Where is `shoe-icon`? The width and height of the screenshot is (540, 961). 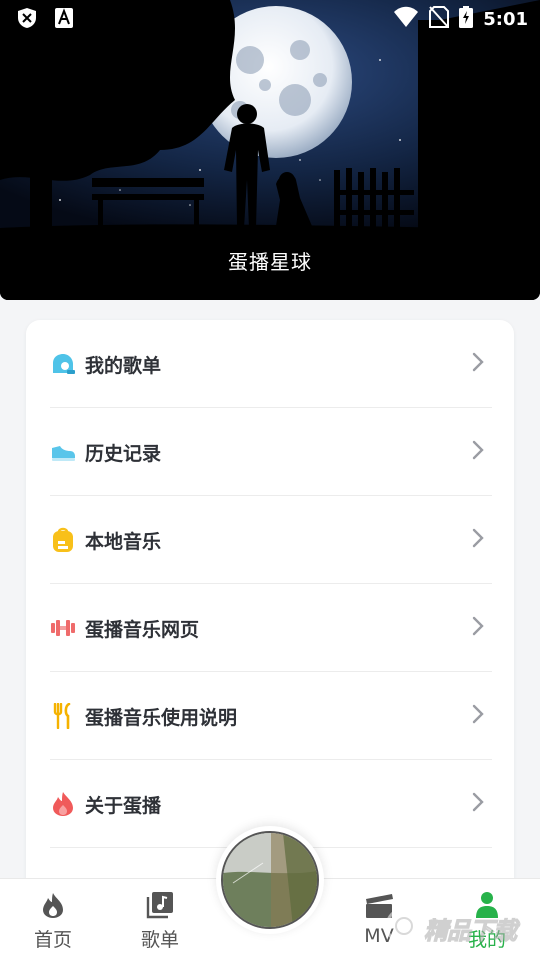
shoe-icon is located at coordinates (63, 452).